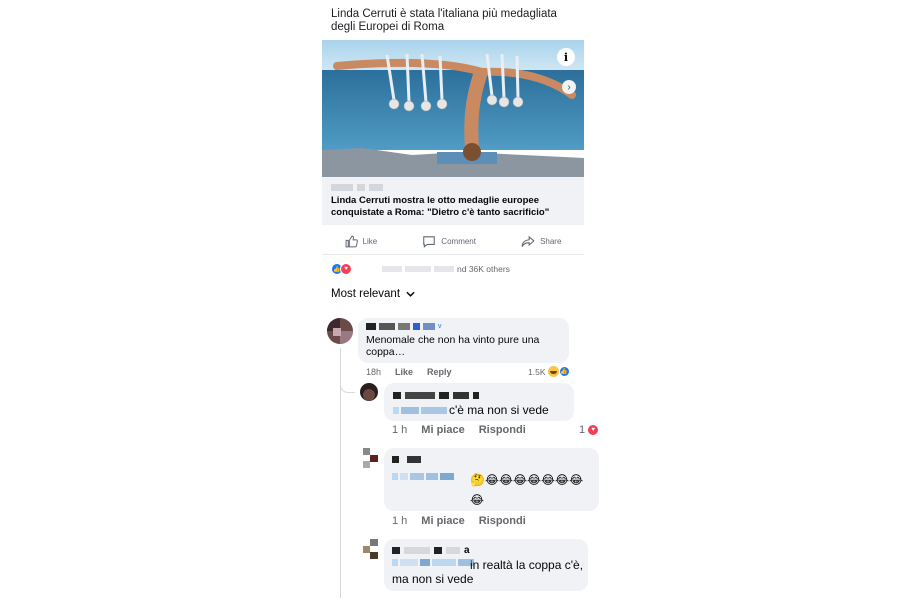 This screenshot has height=600, width=900. I want to click on comment-button: Comment, so click(449, 241).